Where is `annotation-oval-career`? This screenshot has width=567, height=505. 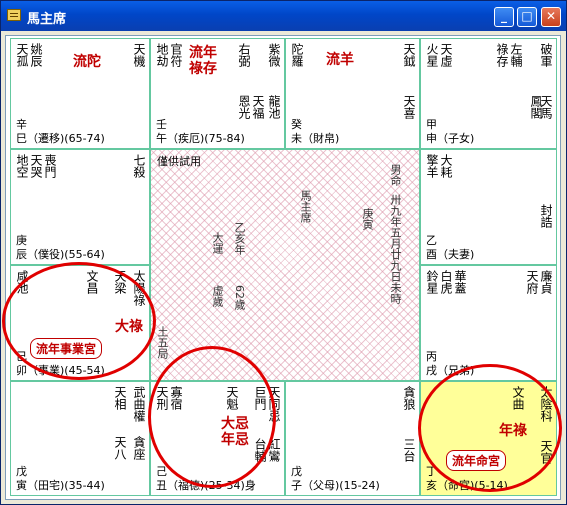 annotation-oval-career is located at coordinates (79, 321).